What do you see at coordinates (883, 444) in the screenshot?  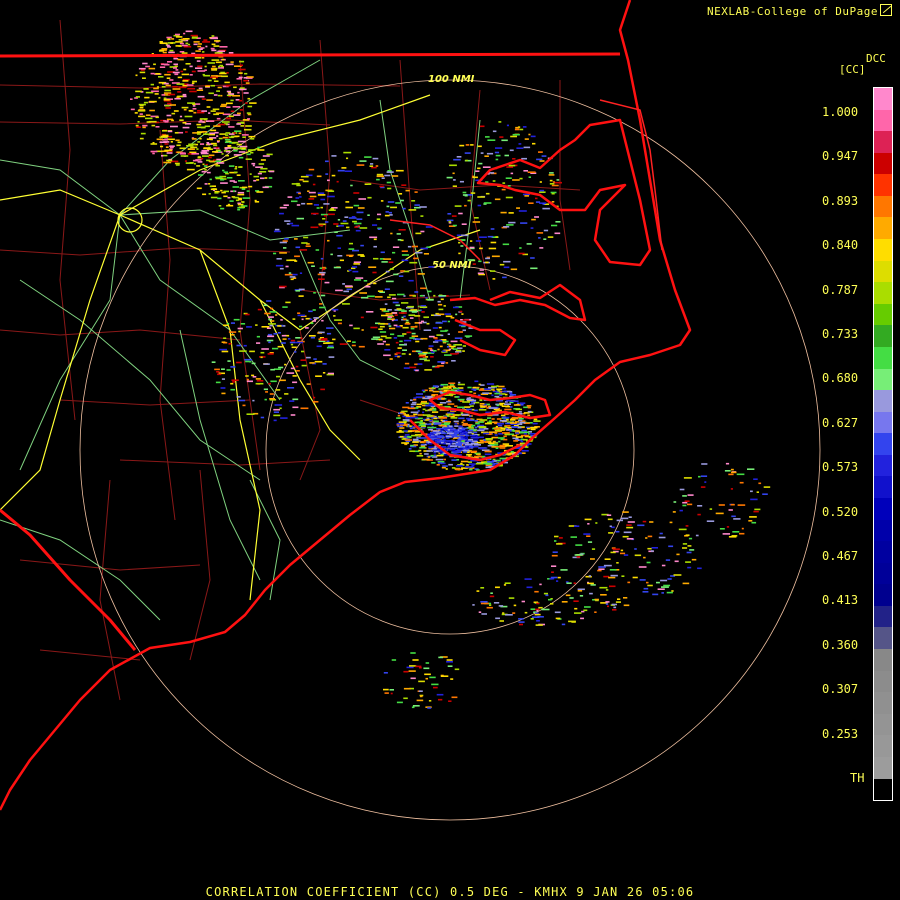 I see `color-scale-bar` at bounding box center [883, 444].